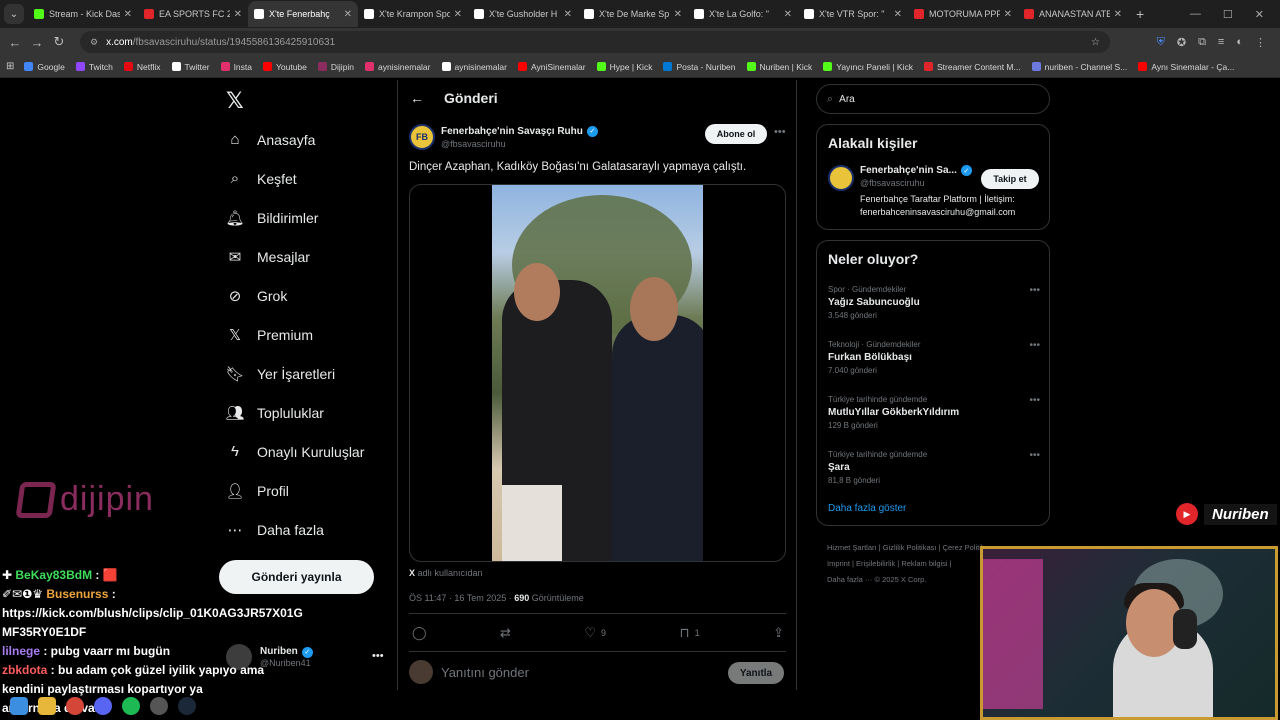 The height and width of the screenshot is (720, 1280). Describe the element at coordinates (780, 132) in the screenshot. I see `post-more-icon: •••` at that location.